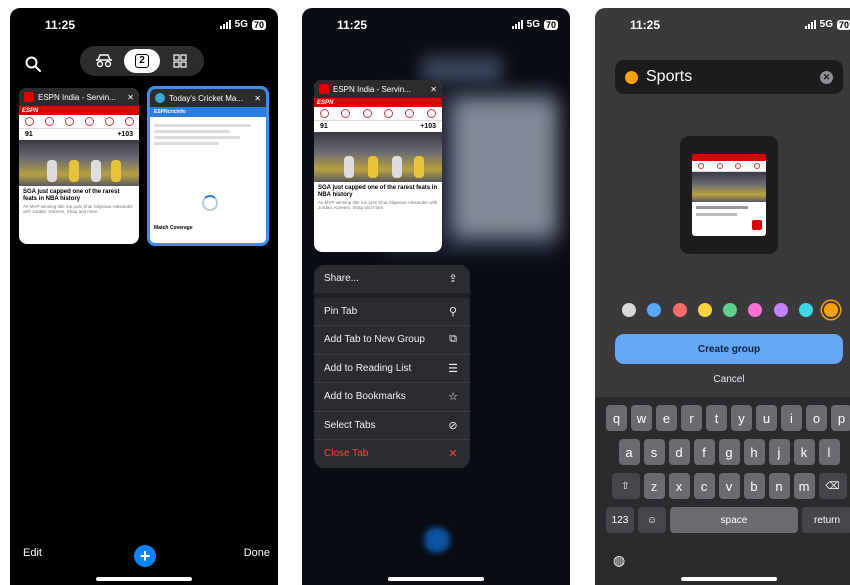 The image size is (850, 585). Describe the element at coordinates (79, 122) in the screenshot. I see `sports-icon-row` at that location.